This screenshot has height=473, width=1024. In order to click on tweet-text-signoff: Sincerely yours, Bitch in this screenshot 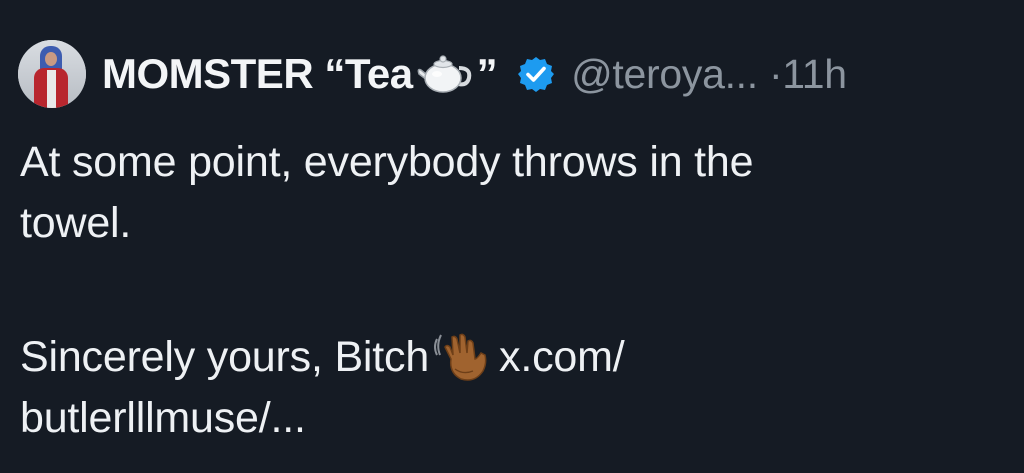, I will do `click(225, 357)`.